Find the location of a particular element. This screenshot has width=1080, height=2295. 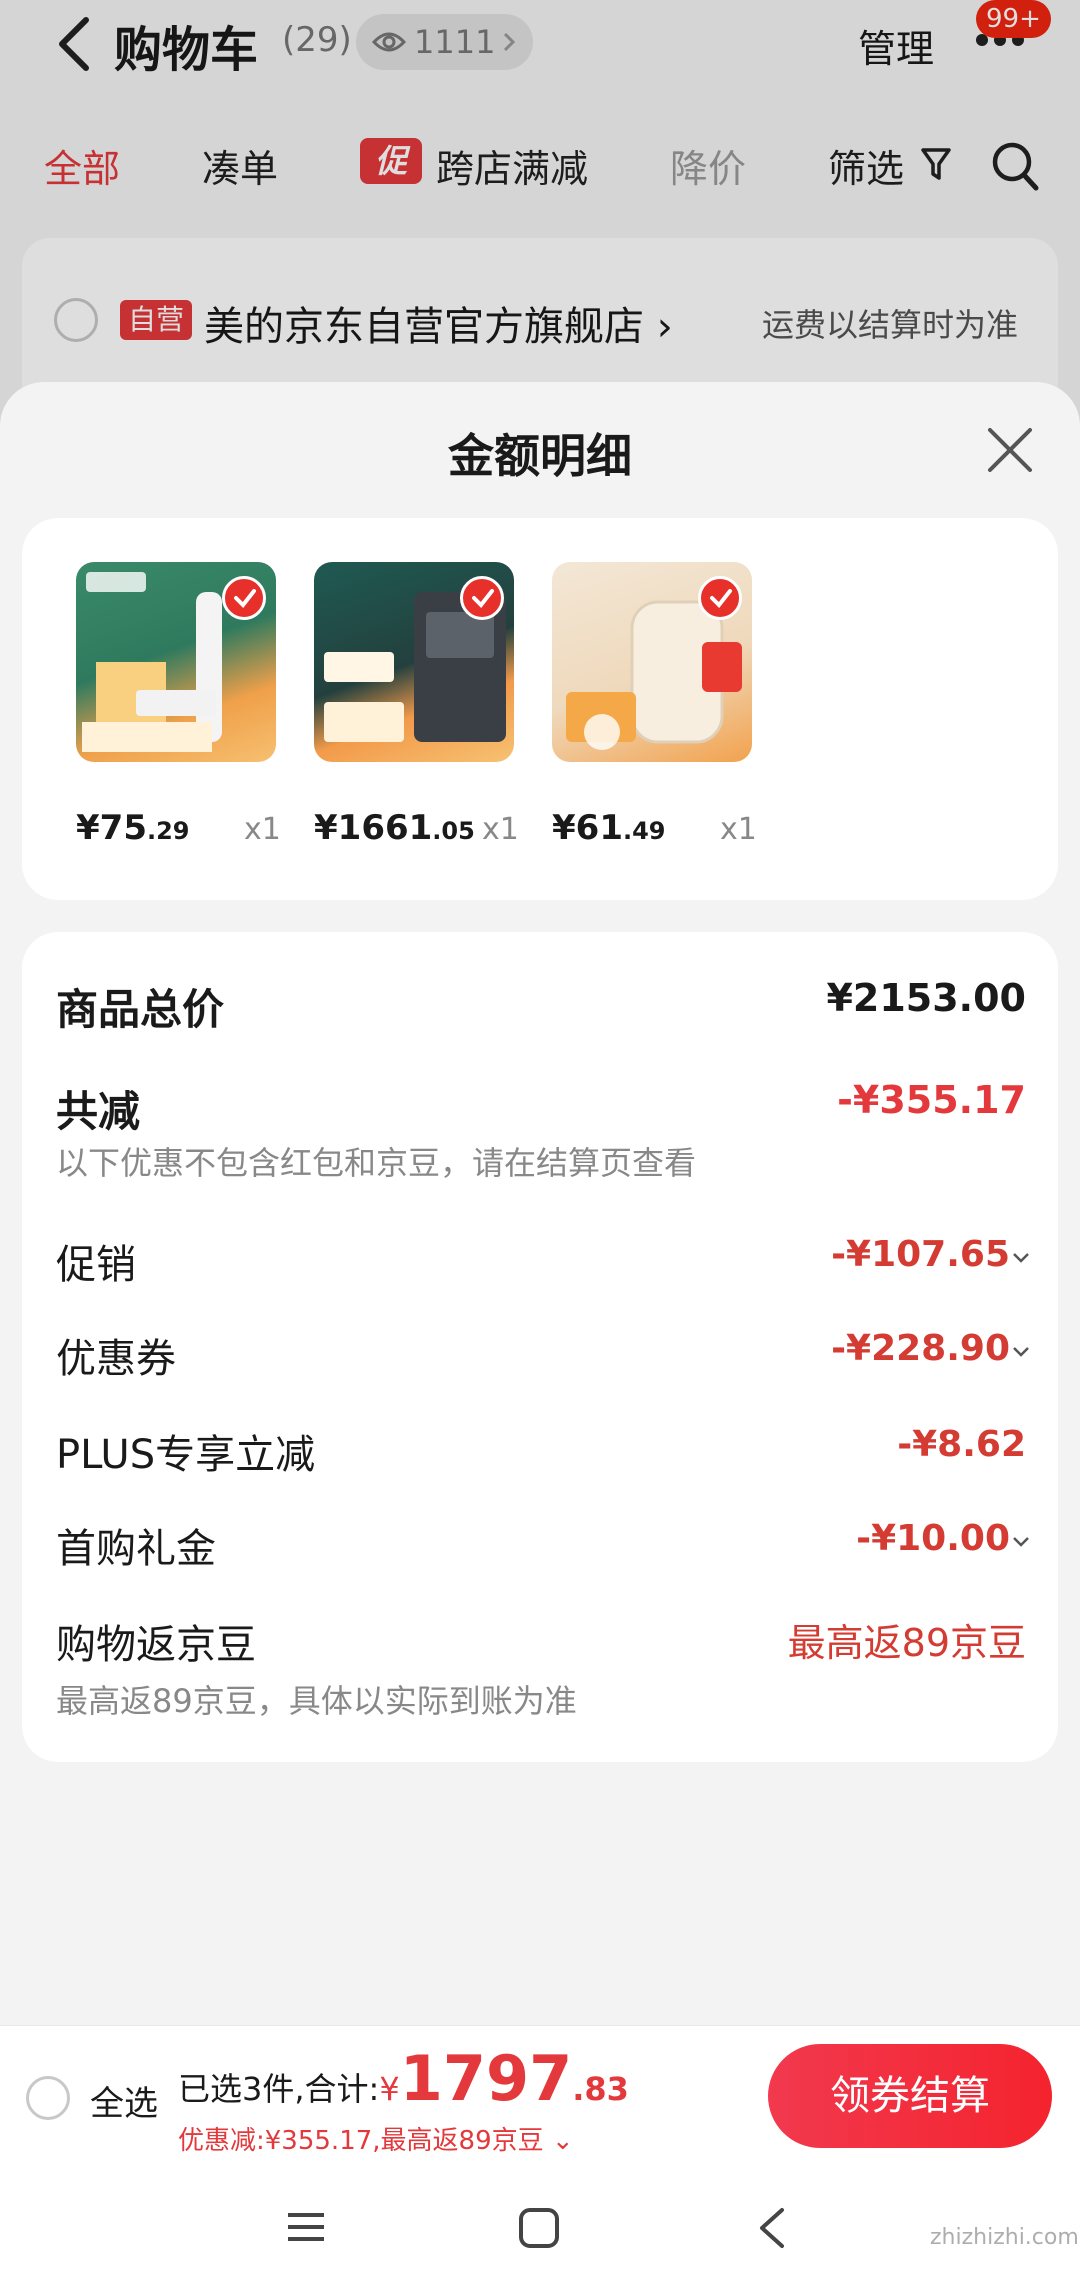

selected-total: 已选3件,合计:¥1797.83 is located at coordinates (403, 2078).